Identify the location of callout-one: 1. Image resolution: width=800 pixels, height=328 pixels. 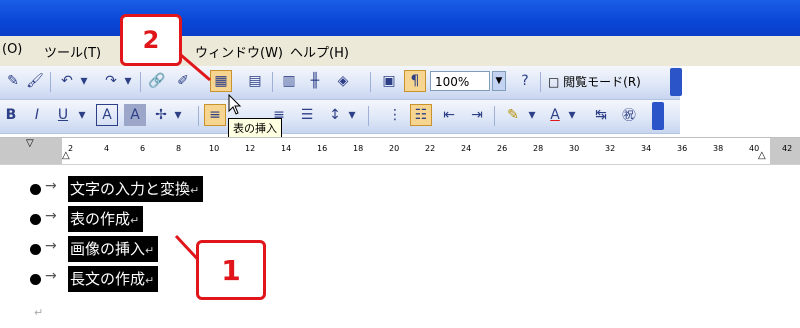
(231, 270).